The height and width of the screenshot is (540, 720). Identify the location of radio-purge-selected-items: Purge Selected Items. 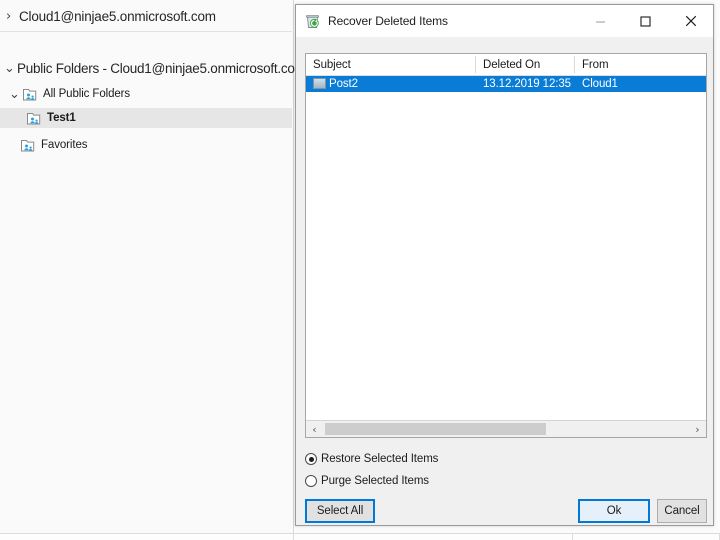
(367, 481).